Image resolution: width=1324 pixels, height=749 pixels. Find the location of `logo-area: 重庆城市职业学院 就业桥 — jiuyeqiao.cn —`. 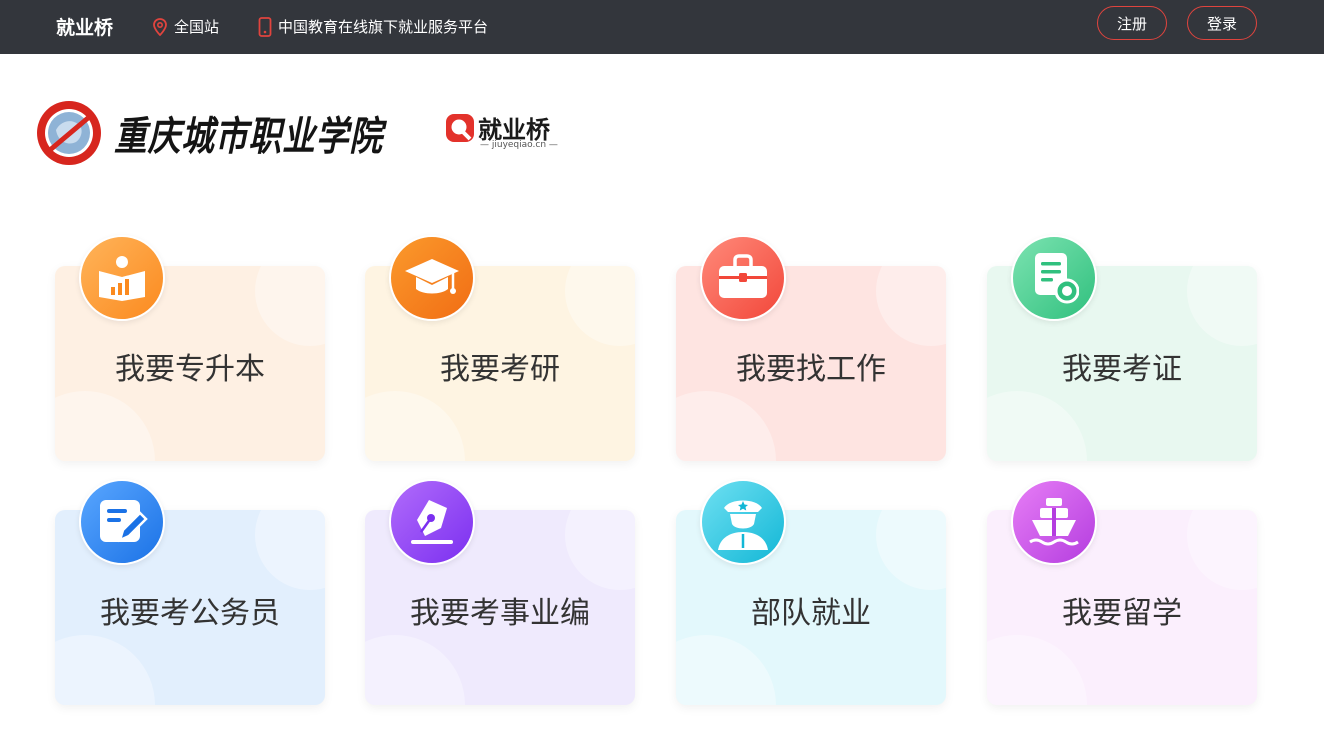

logo-area: 重庆城市职业学院 就业桥 — jiuyeqiao.cn — is located at coordinates (306, 133).